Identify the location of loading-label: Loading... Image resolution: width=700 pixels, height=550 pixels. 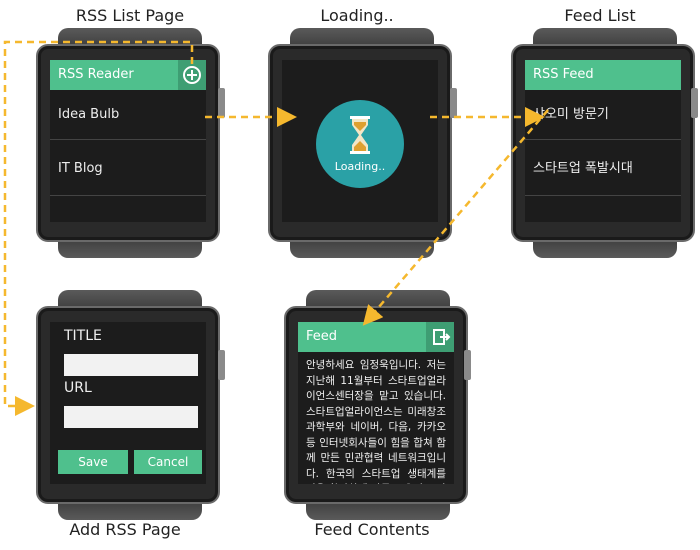
(360, 166).